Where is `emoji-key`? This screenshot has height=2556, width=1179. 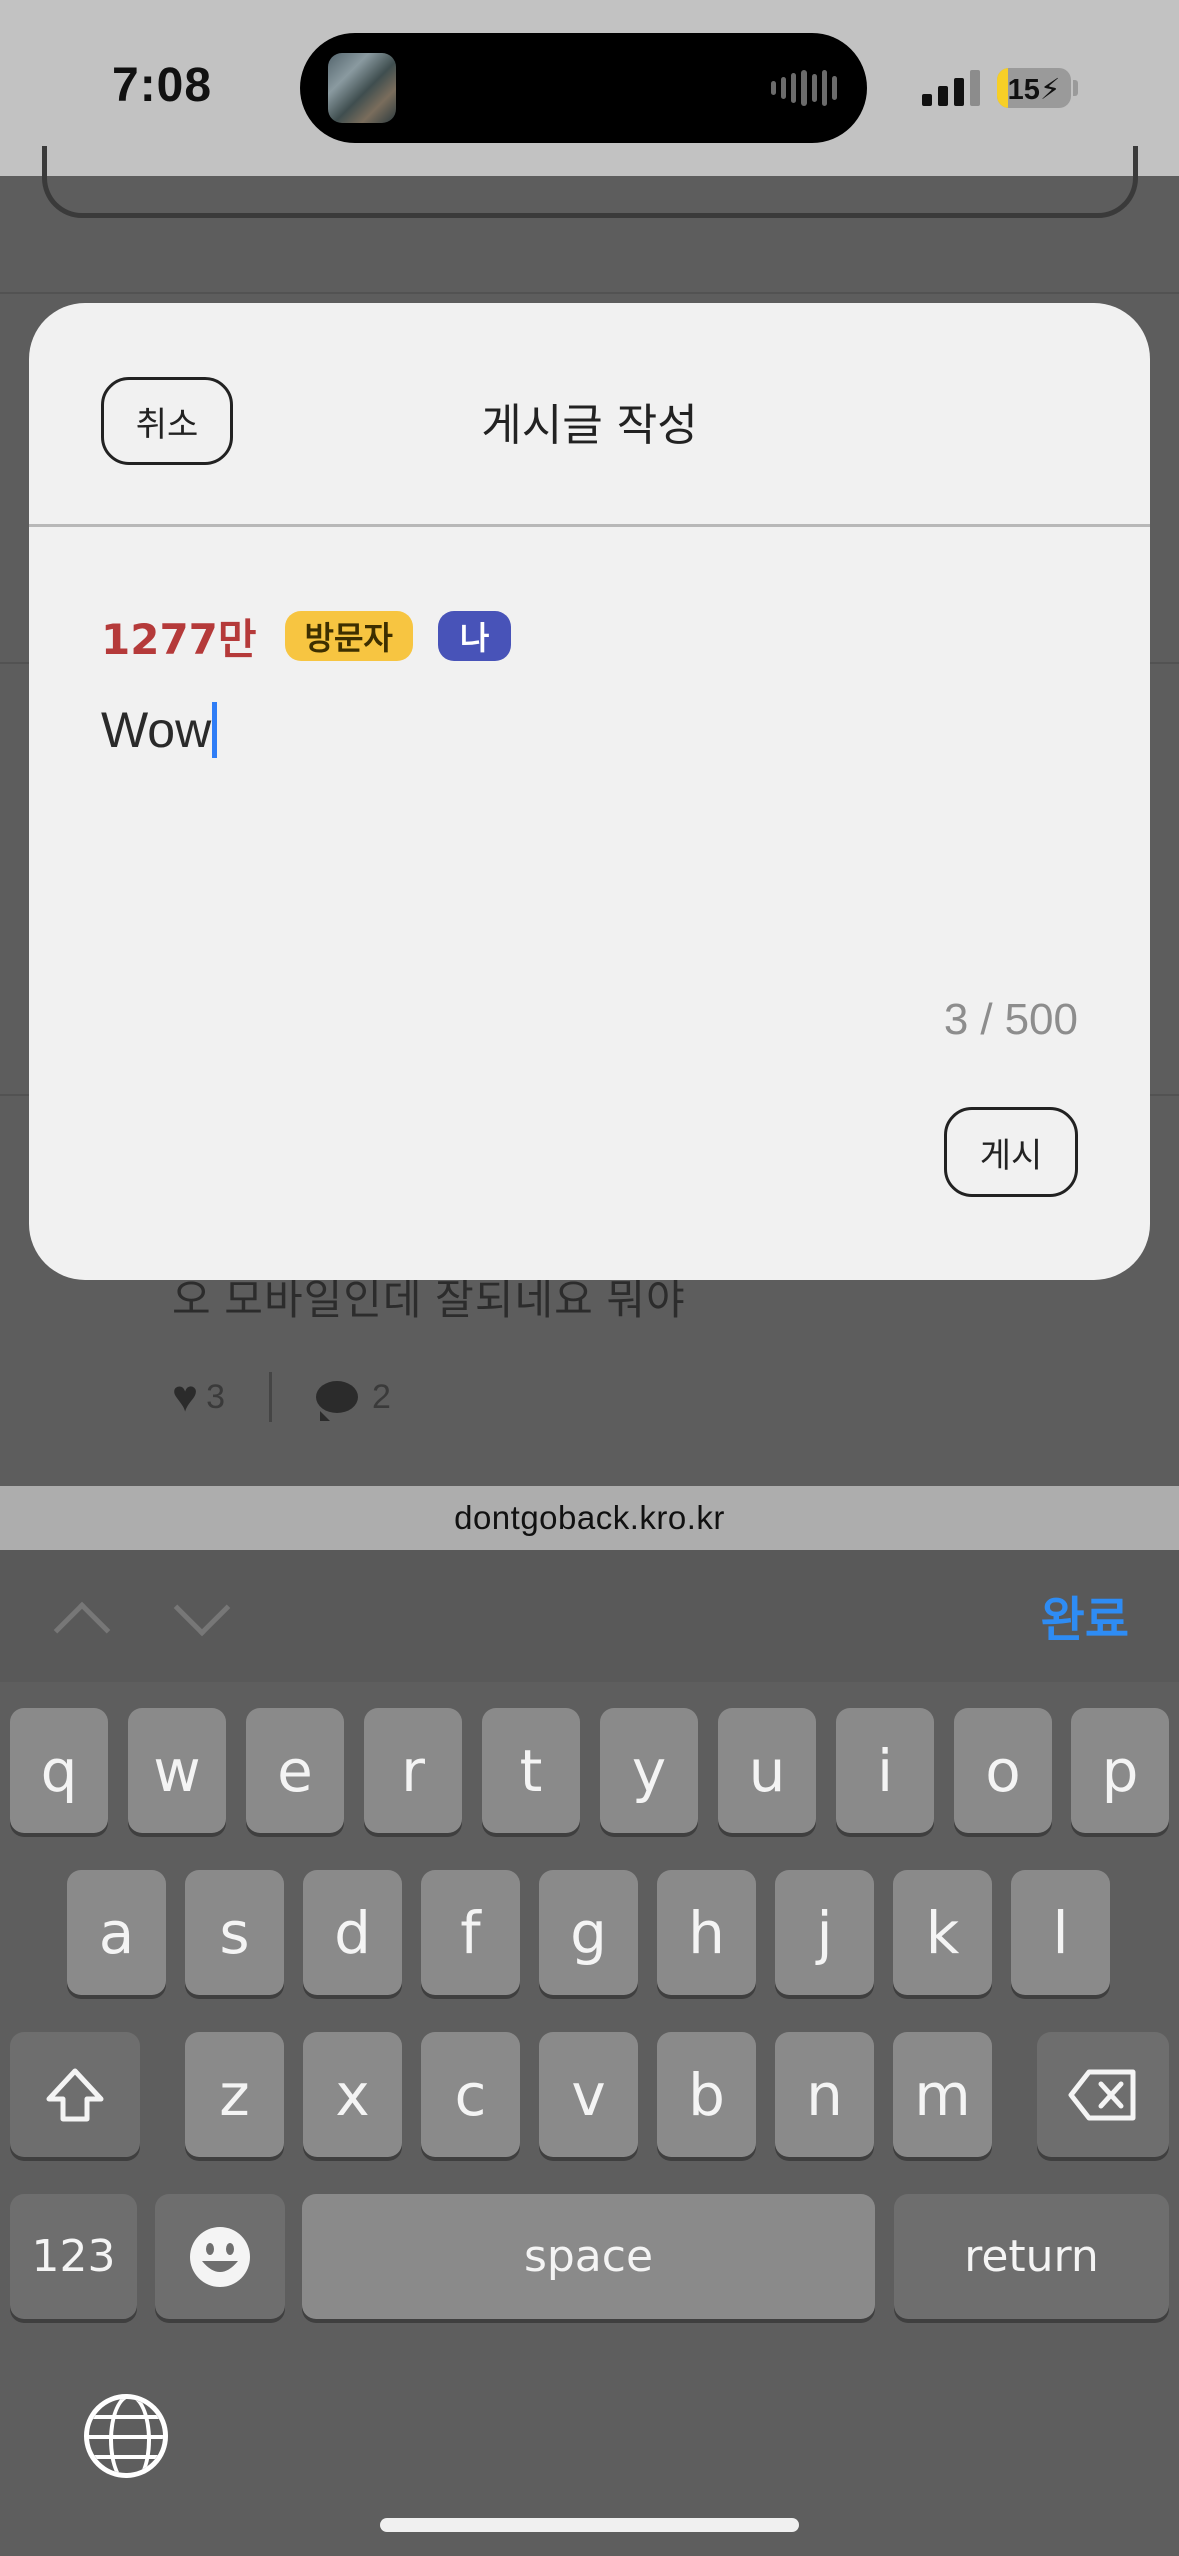 emoji-key is located at coordinates (220, 2256).